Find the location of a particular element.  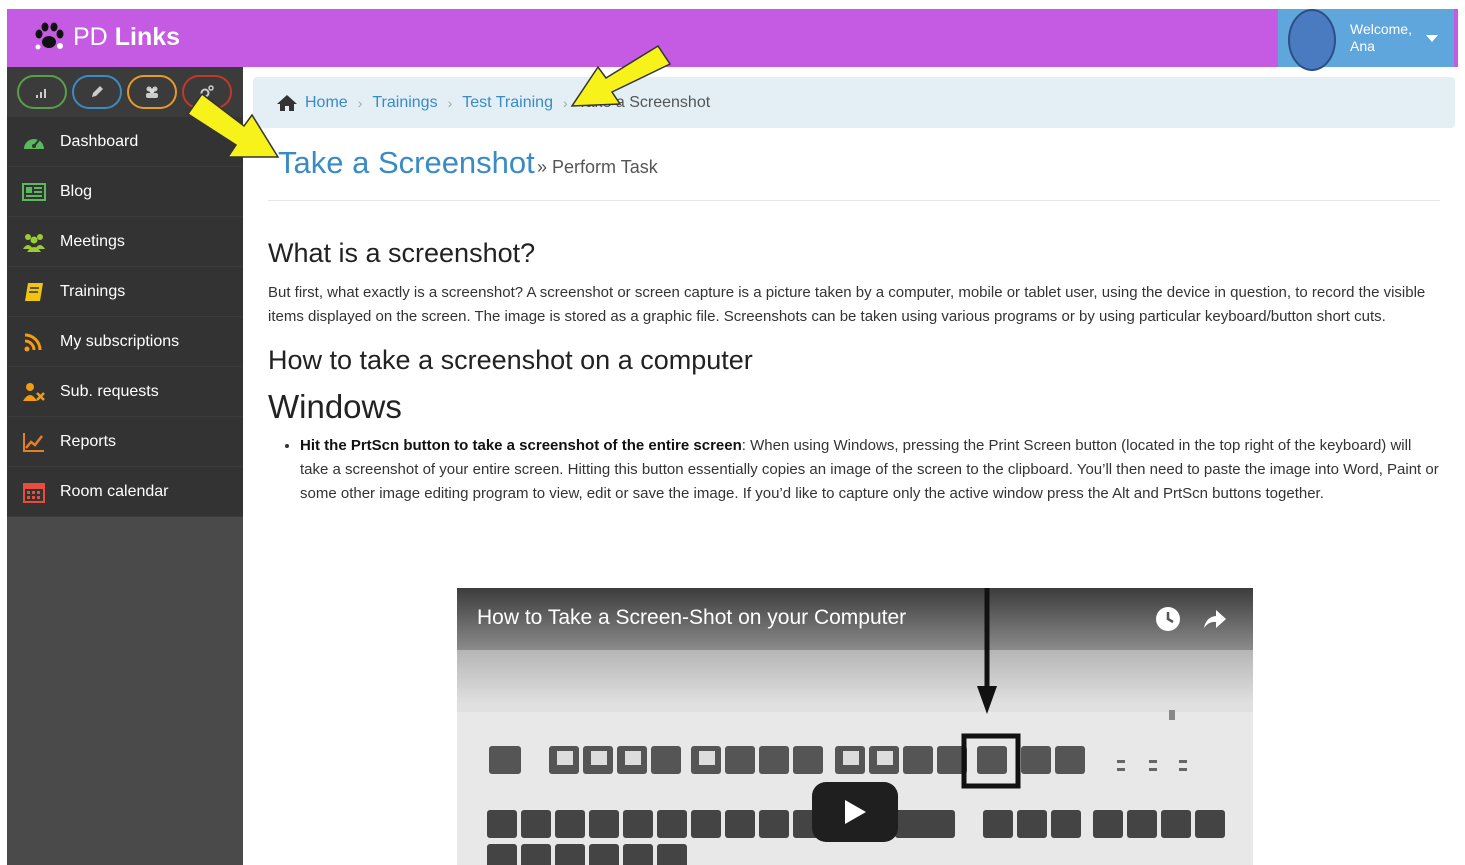

sidebar-item-label: Reports is located at coordinates (88, 441).